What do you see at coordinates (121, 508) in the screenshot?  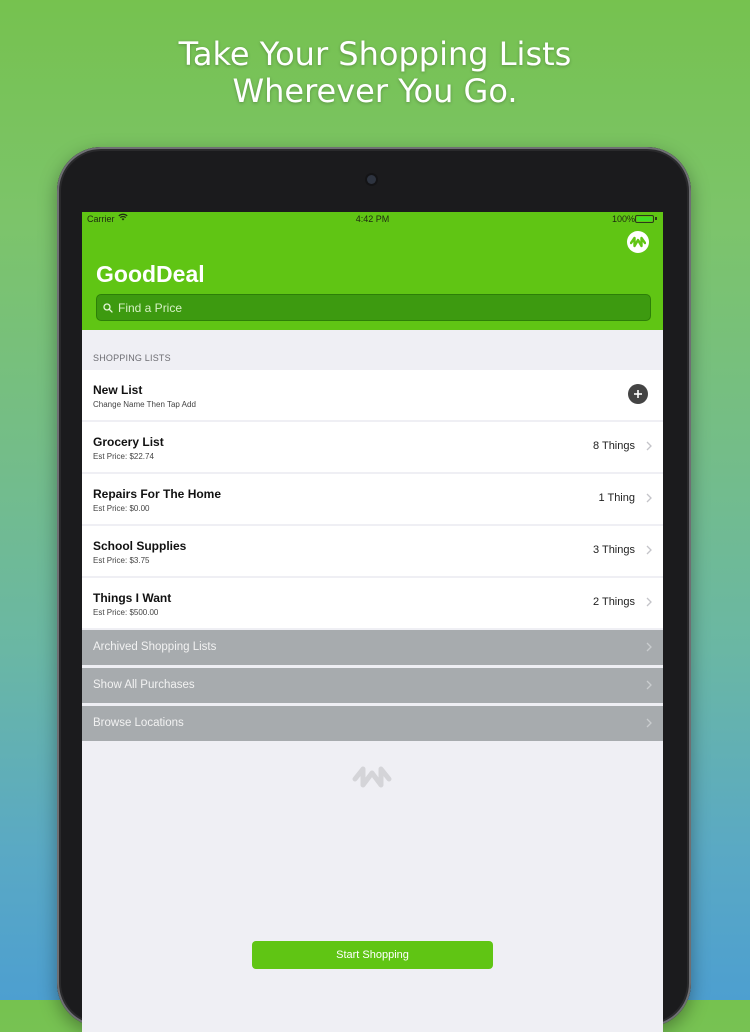 I see `list-price: Est Price: $0.00` at bounding box center [121, 508].